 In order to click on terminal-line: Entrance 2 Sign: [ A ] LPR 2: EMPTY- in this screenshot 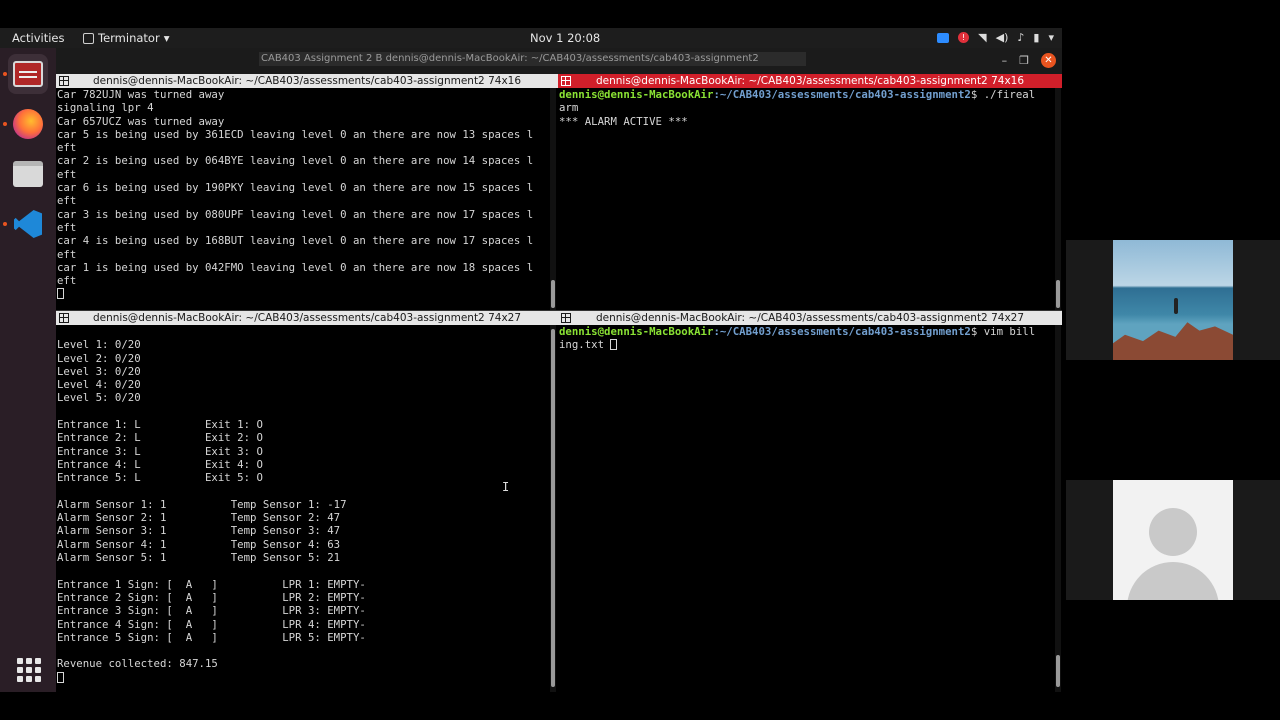, I will do `click(211, 597)`.